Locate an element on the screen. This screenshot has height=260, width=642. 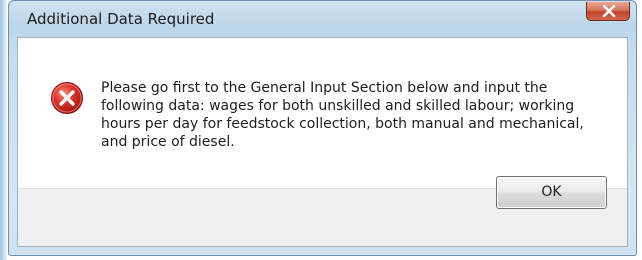
ok-button: OK is located at coordinates (551, 192).